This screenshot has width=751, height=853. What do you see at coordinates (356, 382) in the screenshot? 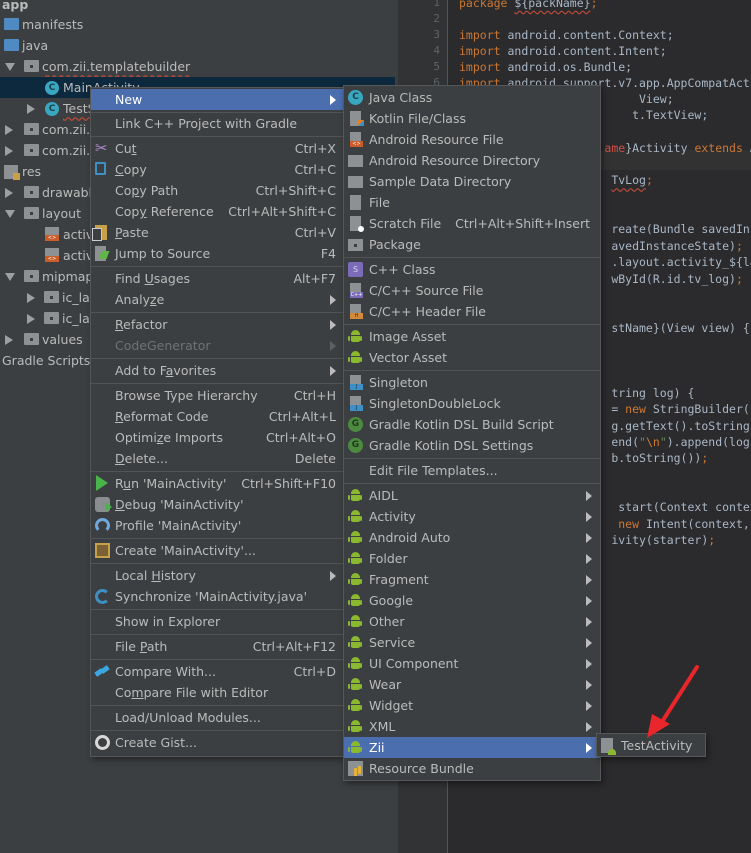
I see `j-file-icon` at bounding box center [356, 382].